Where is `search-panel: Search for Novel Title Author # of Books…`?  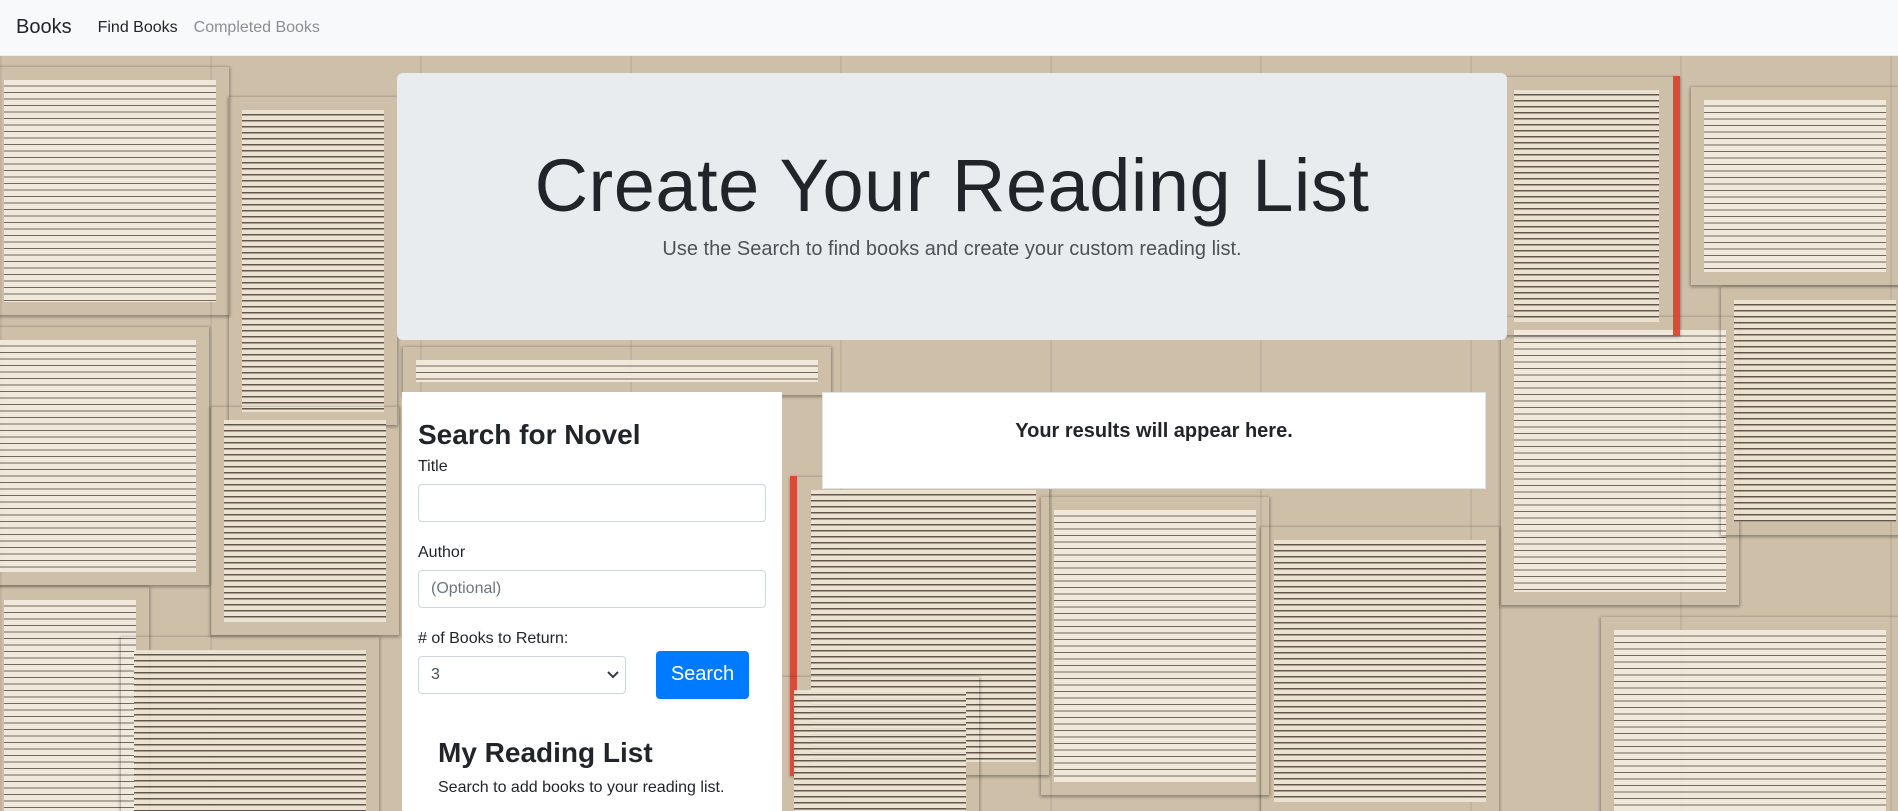 search-panel: Search for Novel Title Author # of Books… is located at coordinates (592, 601).